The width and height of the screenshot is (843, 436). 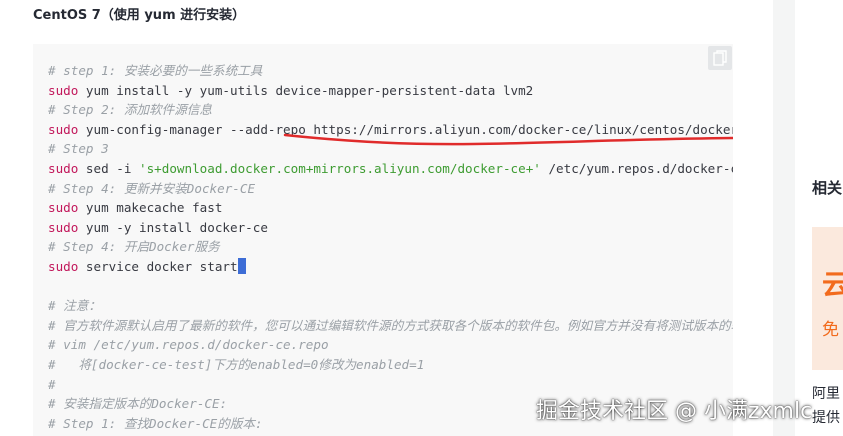 I want to click on code-line: # vim /etc/yum.repos.d/docker-ce.repo, so click(x=390, y=345).